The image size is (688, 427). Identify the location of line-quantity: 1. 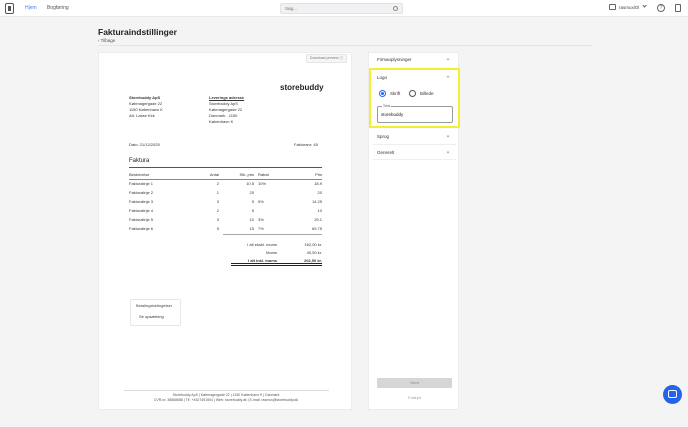
(217, 192).